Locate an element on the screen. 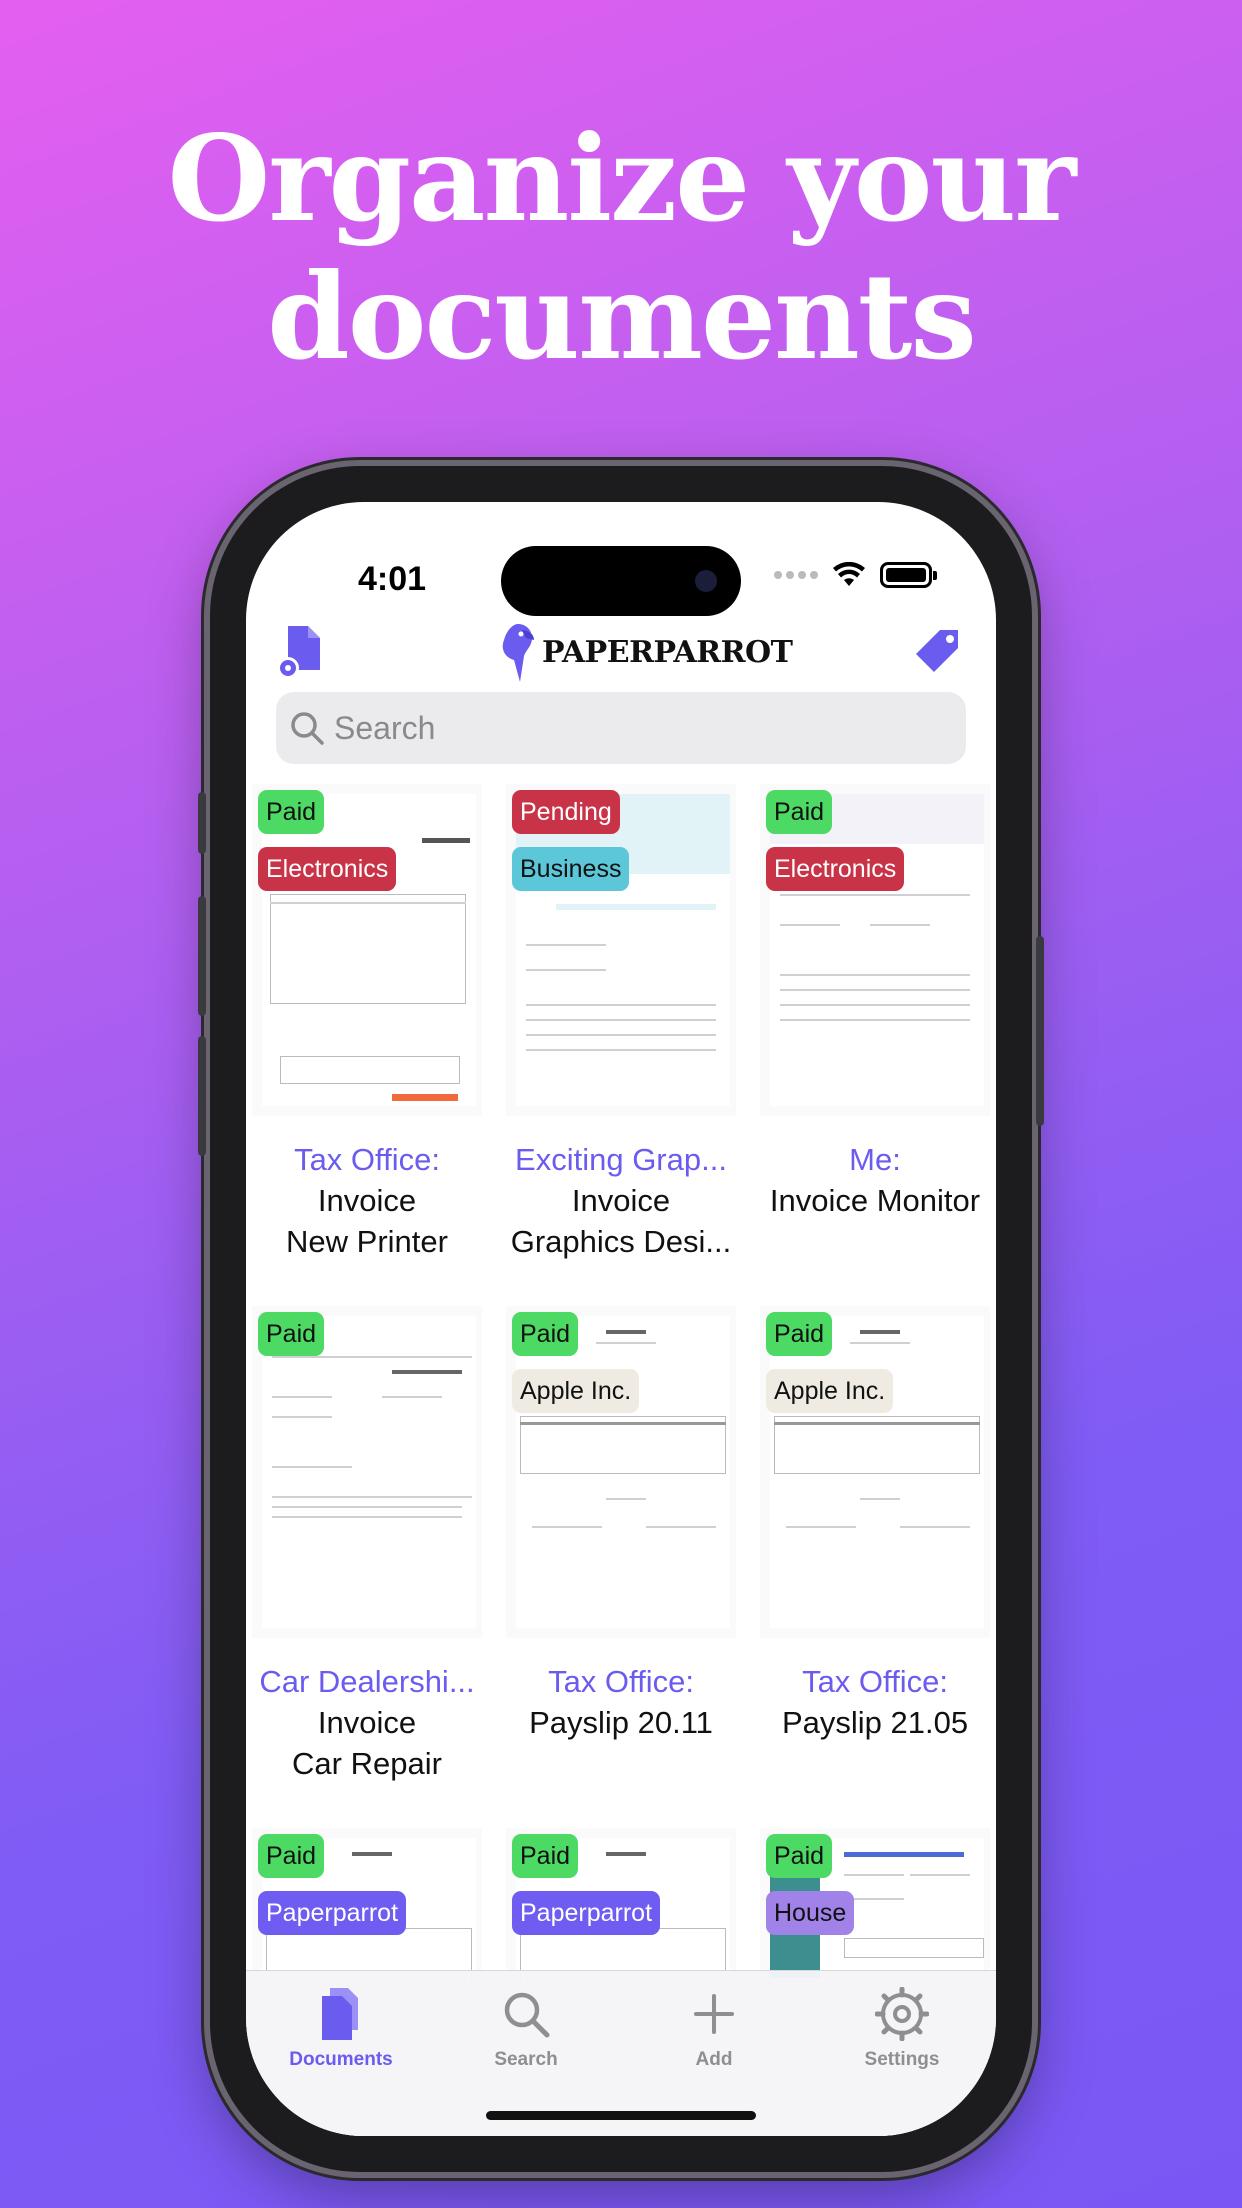 This screenshot has height=2208, width=1242. document-title: Payslip 20.11 is located at coordinates (621, 1722).